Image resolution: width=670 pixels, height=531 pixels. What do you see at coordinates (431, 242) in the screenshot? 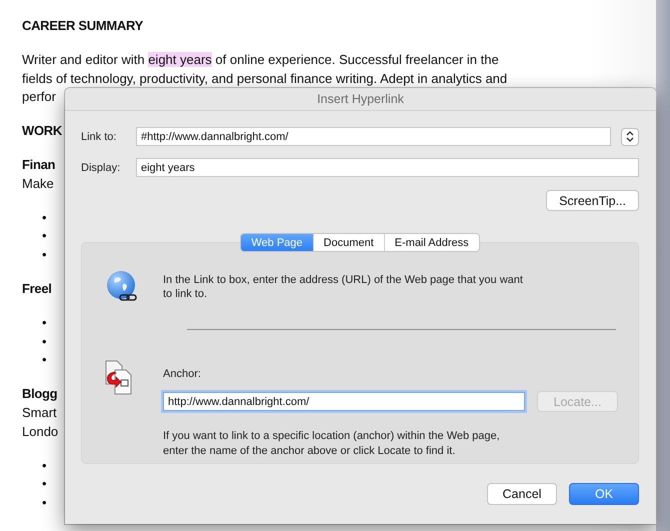
I see `tab: E-mail Address` at bounding box center [431, 242].